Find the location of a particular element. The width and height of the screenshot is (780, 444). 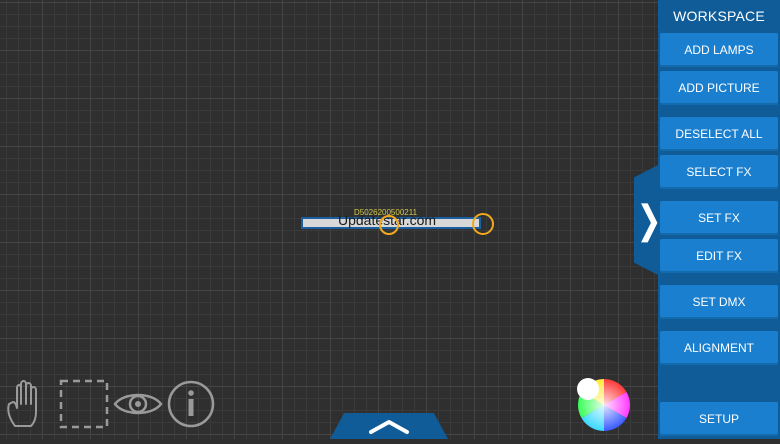

fixture-end-handle is located at coordinates (483, 224).